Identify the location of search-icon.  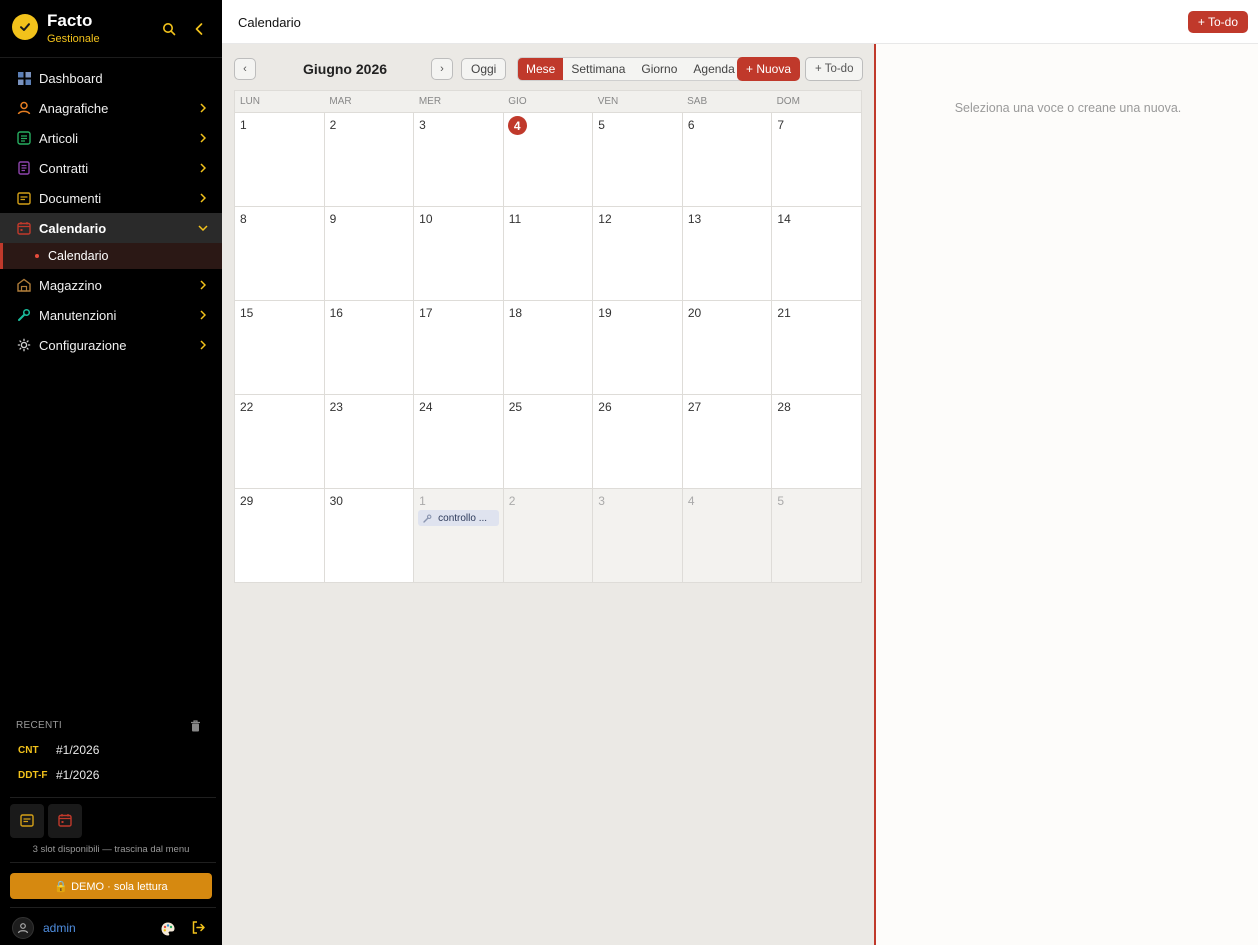
(169, 29).